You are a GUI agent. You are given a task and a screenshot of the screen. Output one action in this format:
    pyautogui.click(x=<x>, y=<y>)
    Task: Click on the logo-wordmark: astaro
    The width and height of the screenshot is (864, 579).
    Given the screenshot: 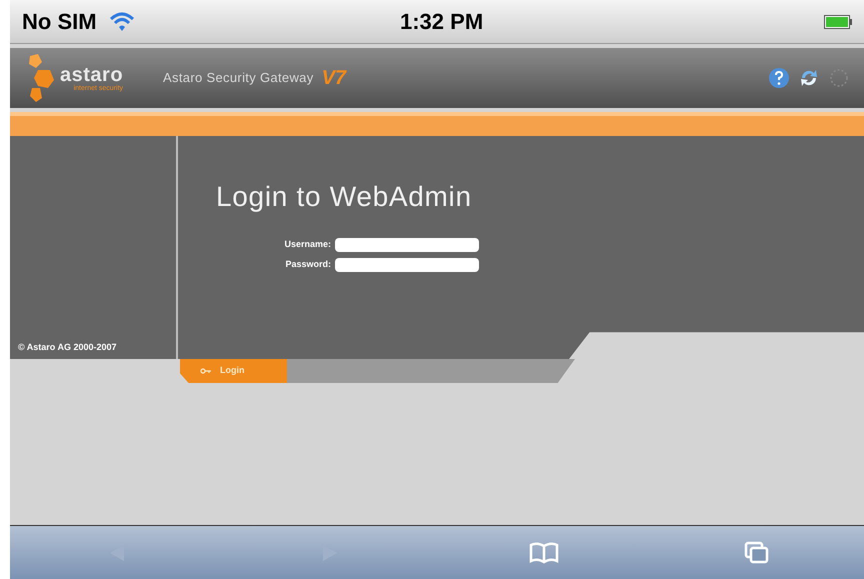 What is the action you would take?
    pyautogui.click(x=92, y=74)
    